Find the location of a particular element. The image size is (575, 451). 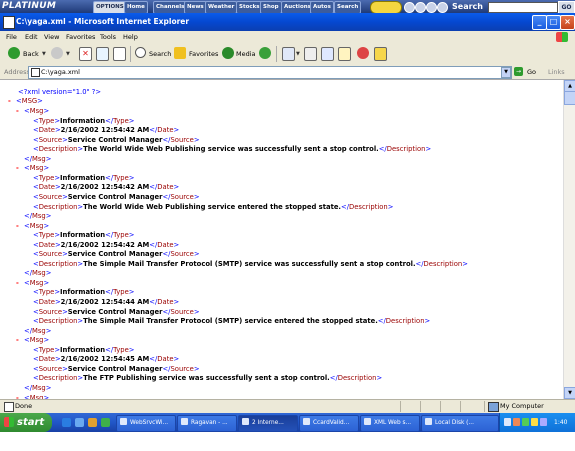

history-icon is located at coordinates (265, 53).